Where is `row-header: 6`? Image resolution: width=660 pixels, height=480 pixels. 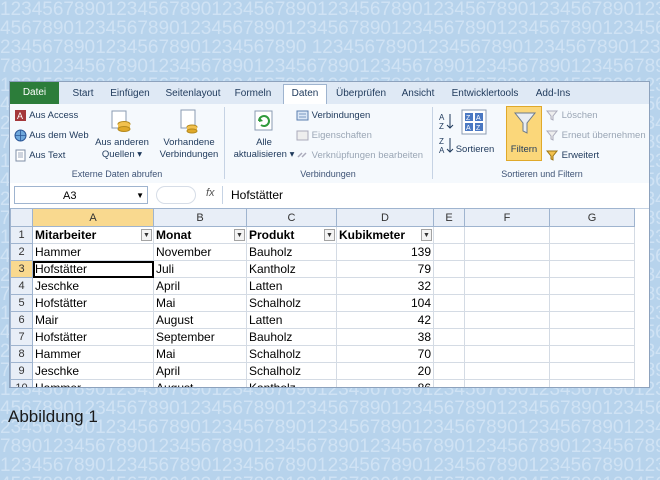
row-header: 6 is located at coordinates (21, 320).